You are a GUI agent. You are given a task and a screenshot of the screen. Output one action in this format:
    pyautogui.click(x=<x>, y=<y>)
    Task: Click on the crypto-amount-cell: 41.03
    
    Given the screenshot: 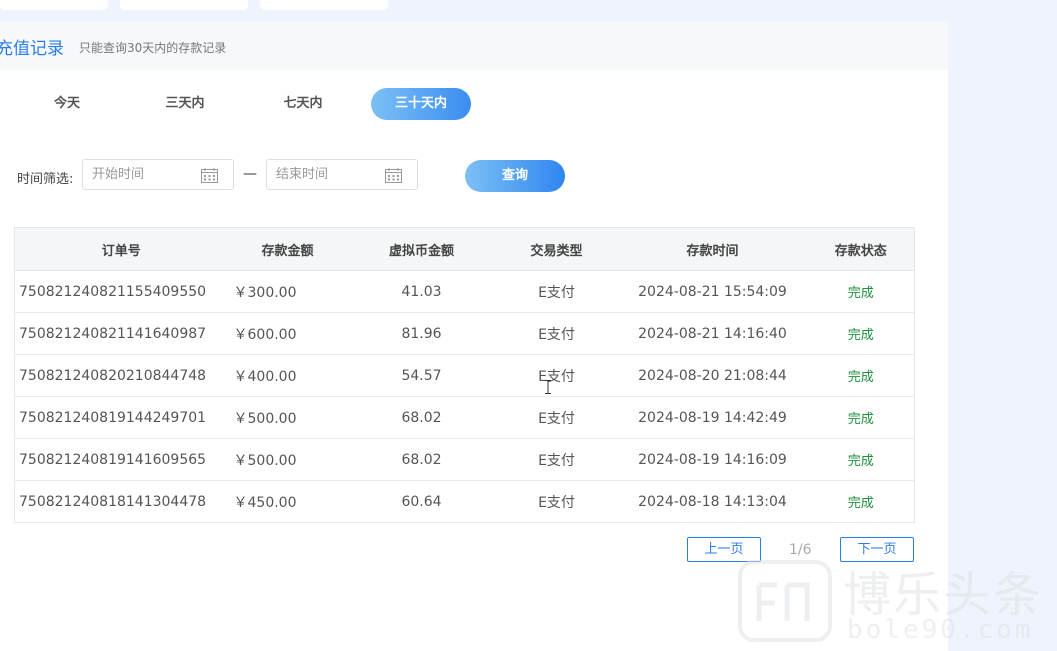 What is the action you would take?
    pyautogui.click(x=421, y=291)
    